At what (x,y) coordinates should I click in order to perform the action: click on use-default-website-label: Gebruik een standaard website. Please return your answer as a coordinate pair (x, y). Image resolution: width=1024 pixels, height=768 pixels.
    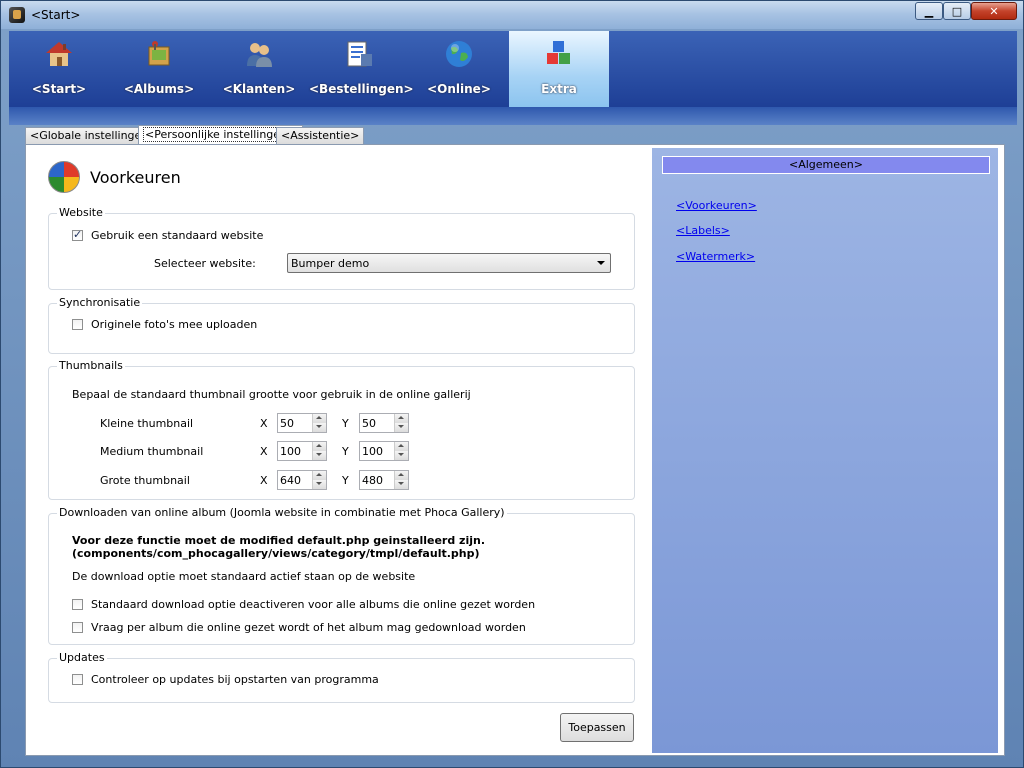
    Looking at the image, I should click on (177, 235).